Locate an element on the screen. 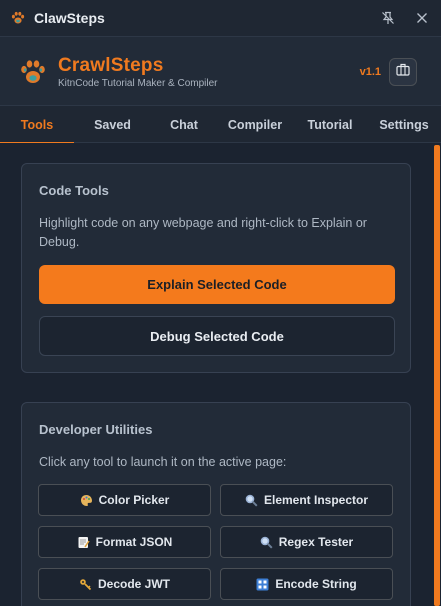  debug-code-button: Debug Selected Code is located at coordinates (217, 336).